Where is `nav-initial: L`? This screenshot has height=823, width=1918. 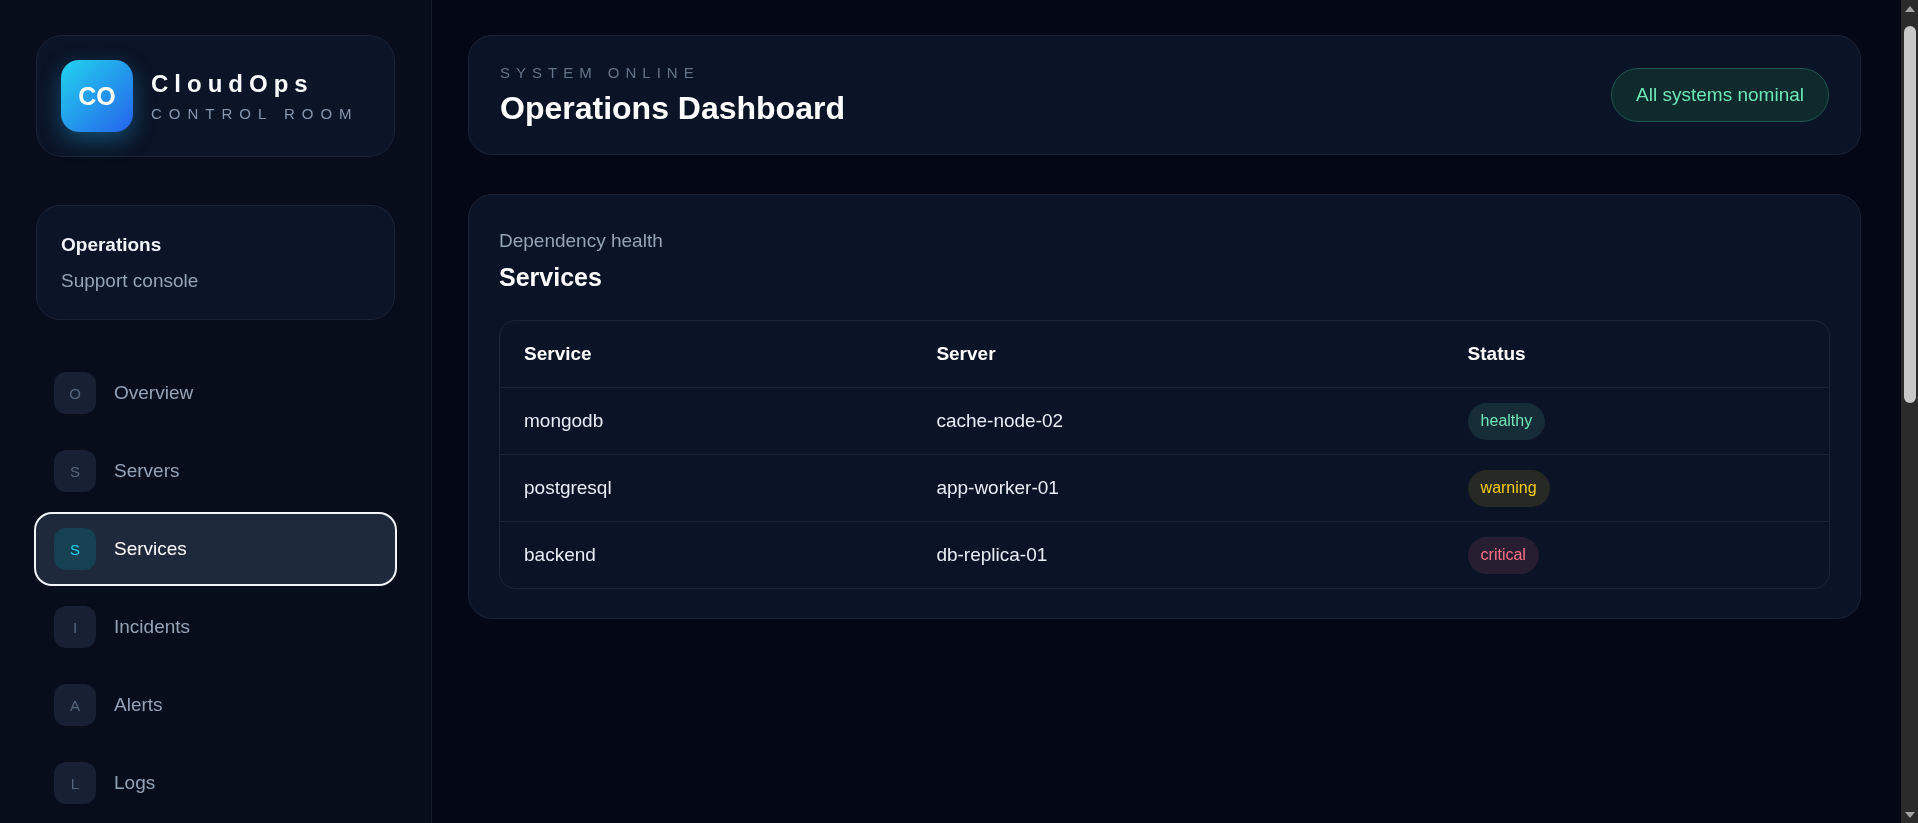
nav-initial: L is located at coordinates (75, 783).